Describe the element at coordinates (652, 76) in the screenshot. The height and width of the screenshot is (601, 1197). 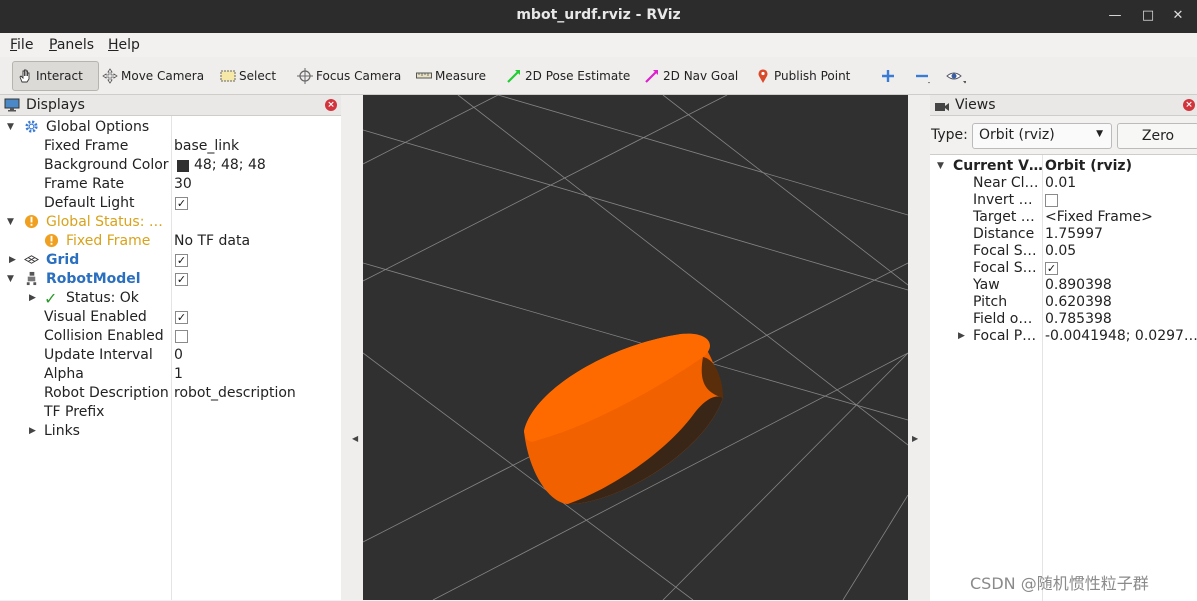
I see `magenta-arrow-icon` at that location.